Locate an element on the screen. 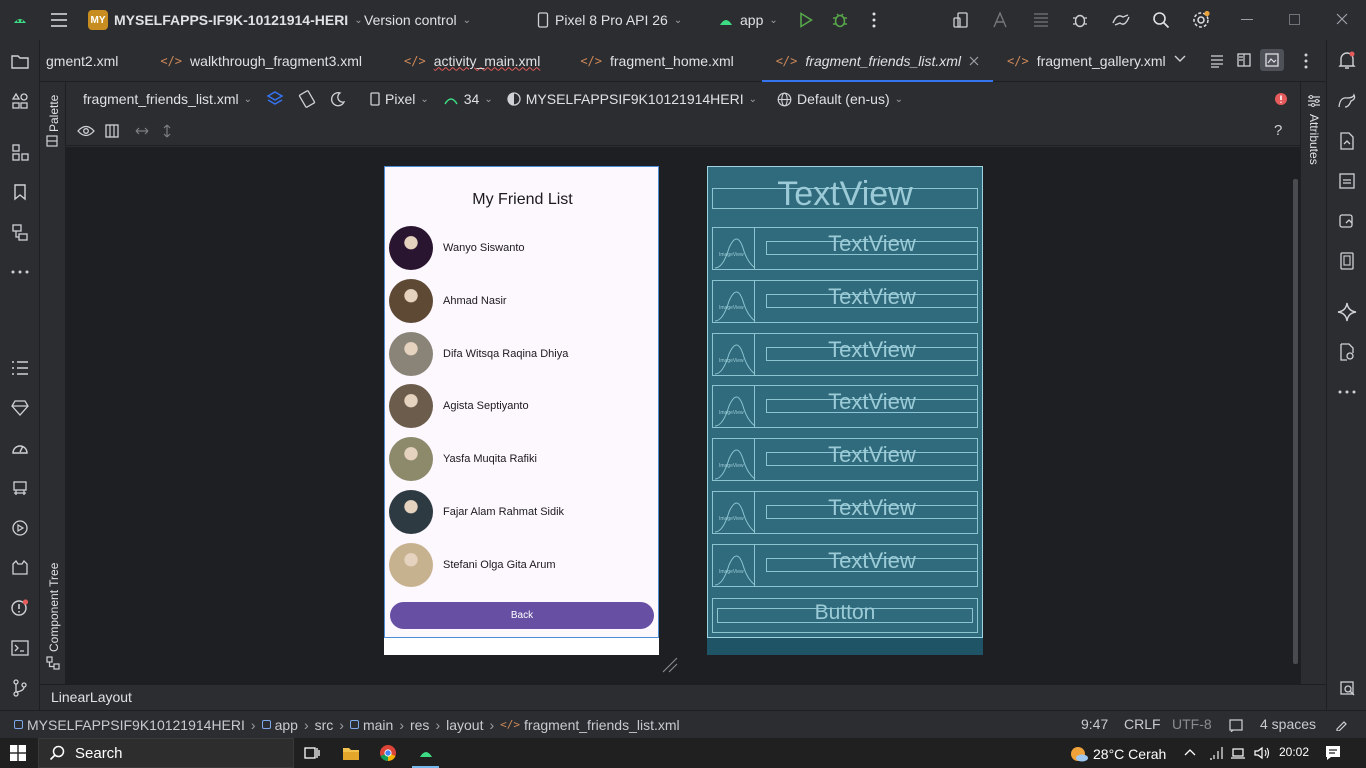 The image size is (1366, 768). breadcrumb-item: res is located at coordinates (419, 725).